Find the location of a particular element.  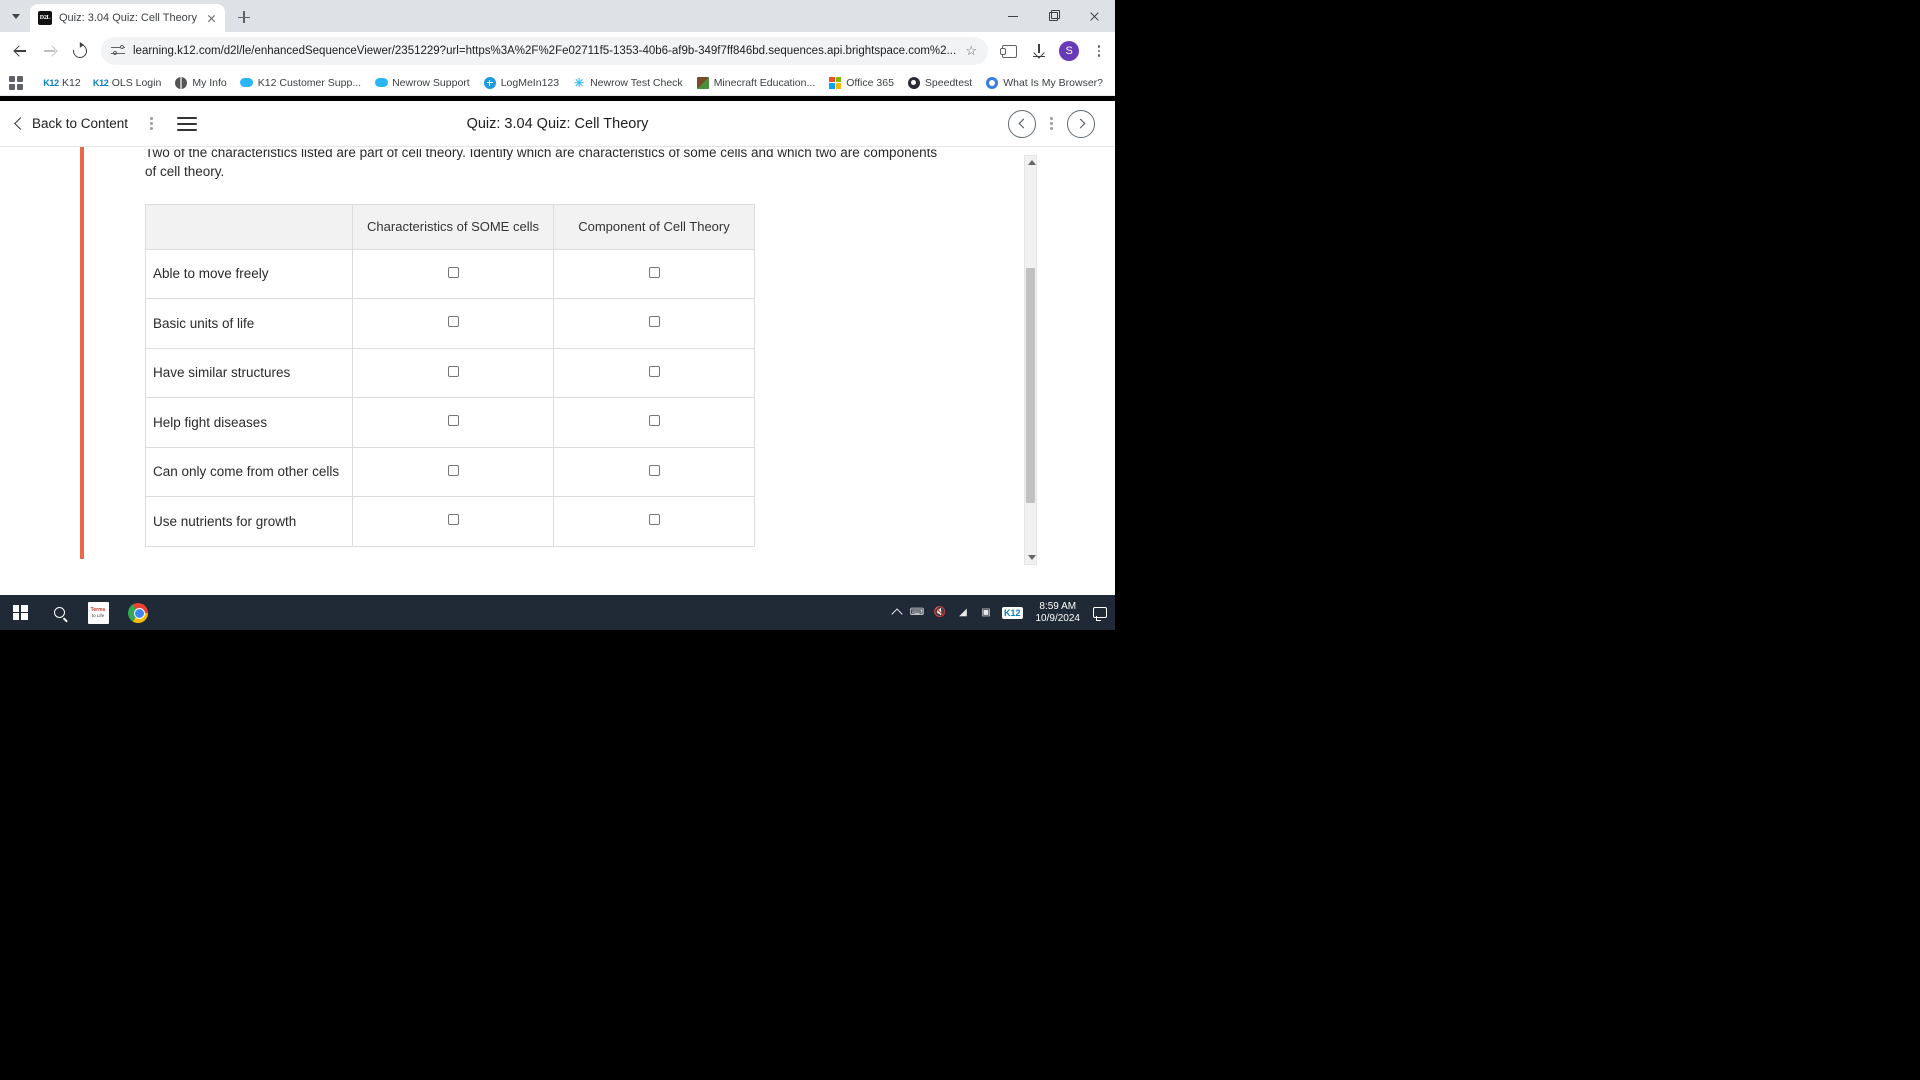

bookmark-speedtest: Speedtest is located at coordinates (939, 83).